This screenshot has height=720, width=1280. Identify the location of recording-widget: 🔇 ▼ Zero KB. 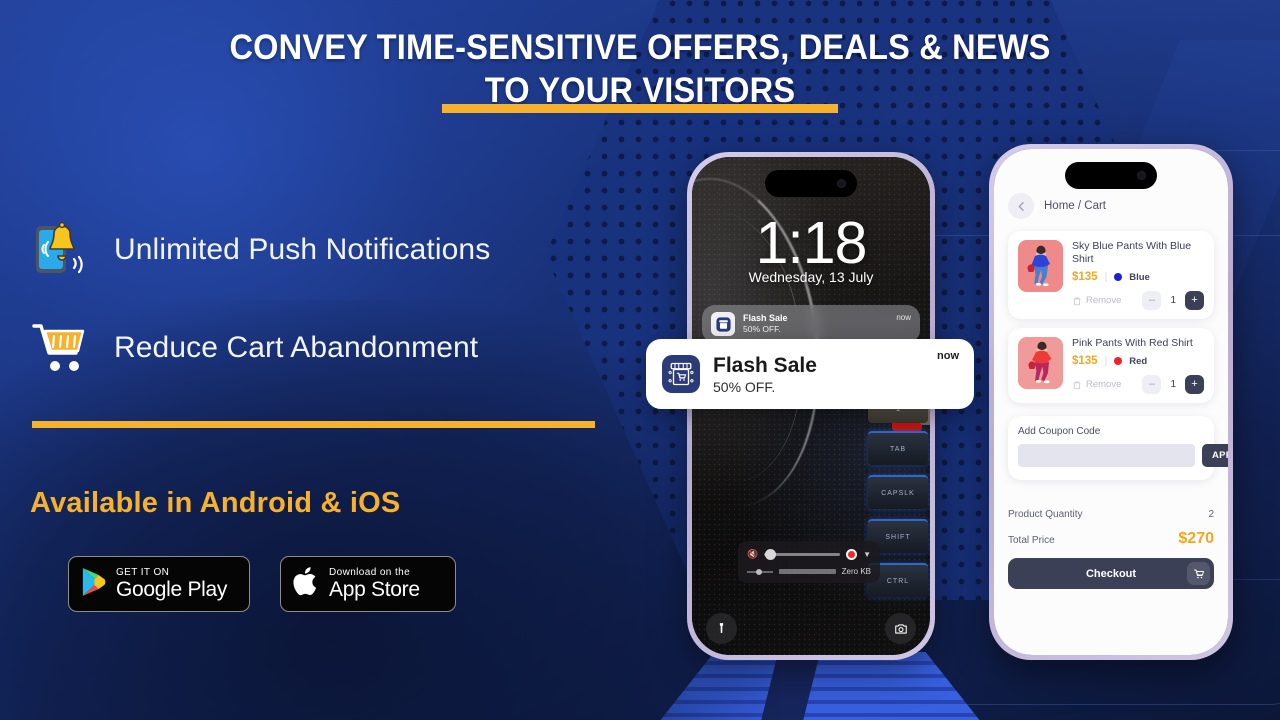
(809, 562).